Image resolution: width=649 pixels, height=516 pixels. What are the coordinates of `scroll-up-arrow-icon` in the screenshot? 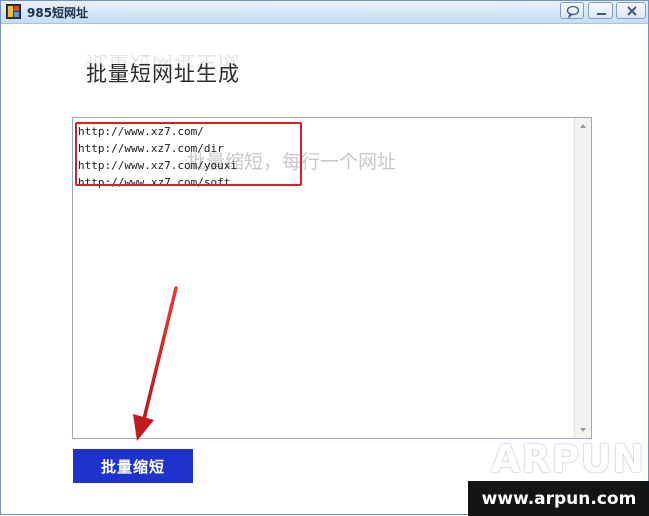 It's located at (583, 126).